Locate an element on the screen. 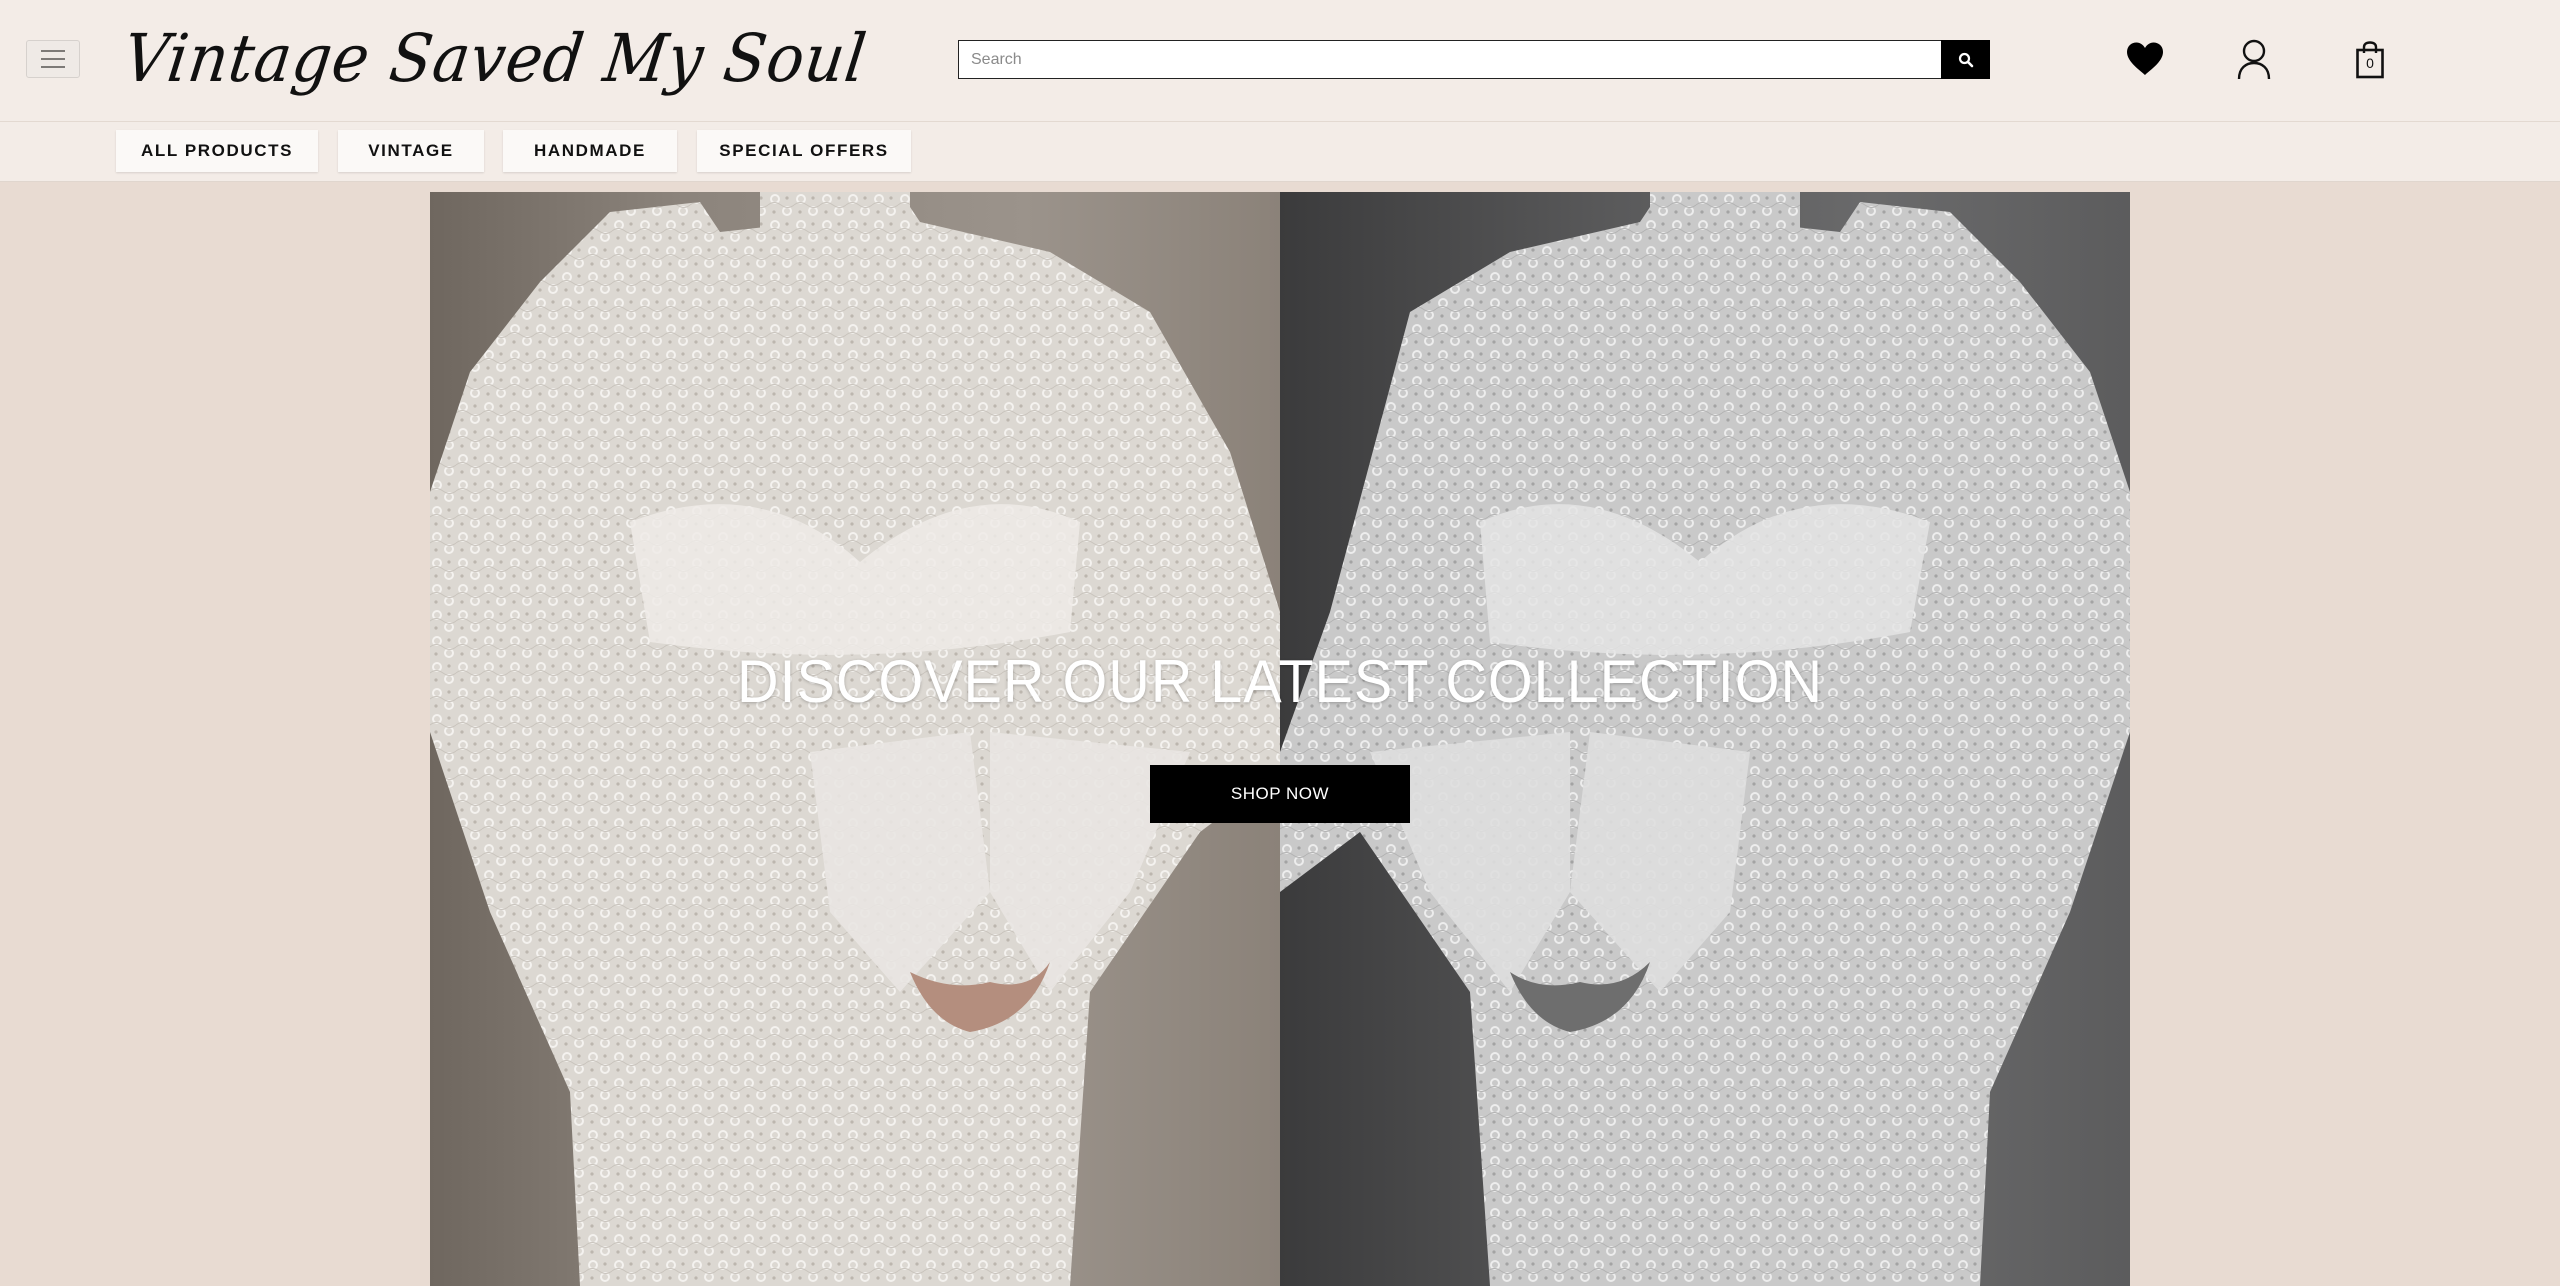 The image size is (2560, 1286). user-icon is located at coordinates (2254, 59).